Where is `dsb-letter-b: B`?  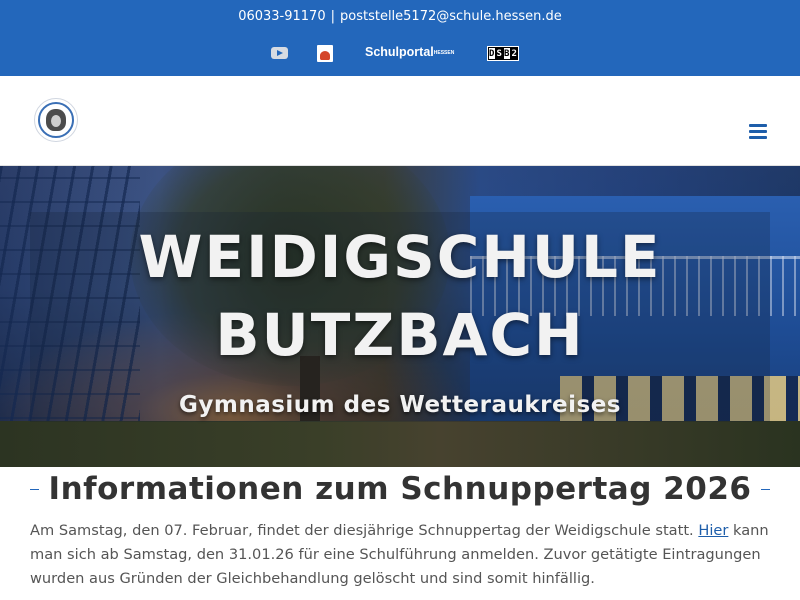
dsb-letter-b: B is located at coordinates (507, 53).